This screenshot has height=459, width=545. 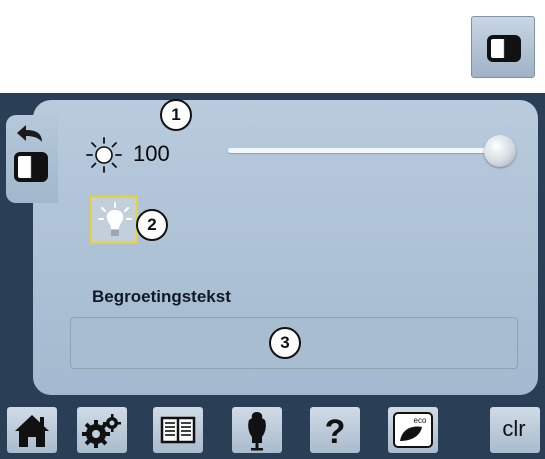 I want to click on dress-form-icon, so click(x=257, y=431).